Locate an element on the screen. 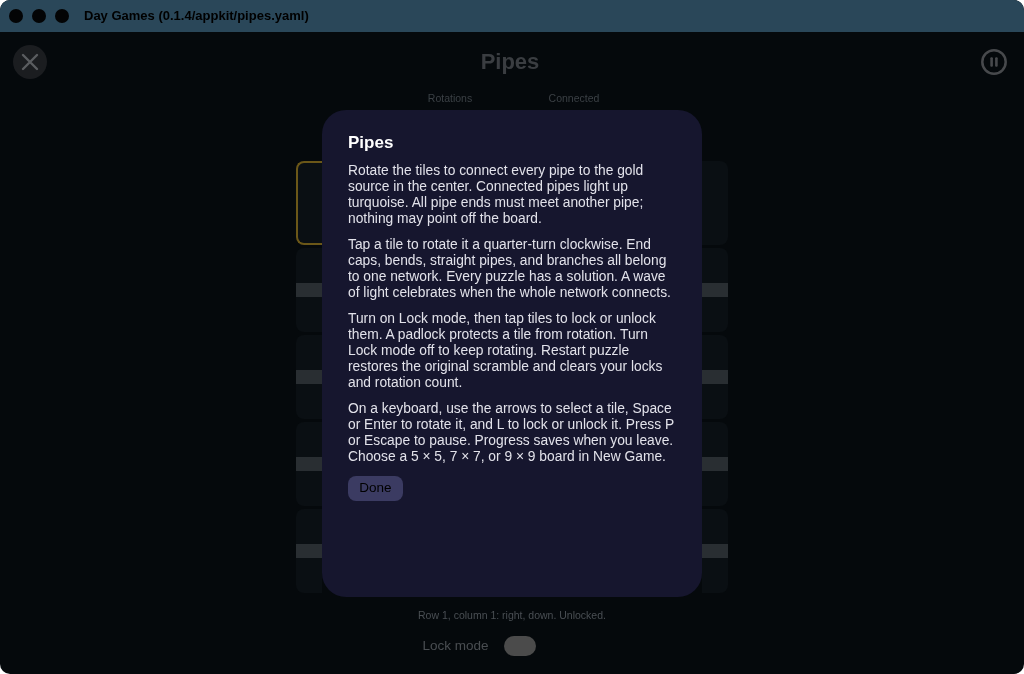  dialog-paragraph: On a keyboard, use the arrows to select a tile, Space or Enter to rotate it, and L to lock or unlock it. Press P or Escape to pause. Progress saves when you leave. Choose a 5 × 5, 7 × 7, or 9 × 9 board in New Game. is located at coordinates (511, 432).